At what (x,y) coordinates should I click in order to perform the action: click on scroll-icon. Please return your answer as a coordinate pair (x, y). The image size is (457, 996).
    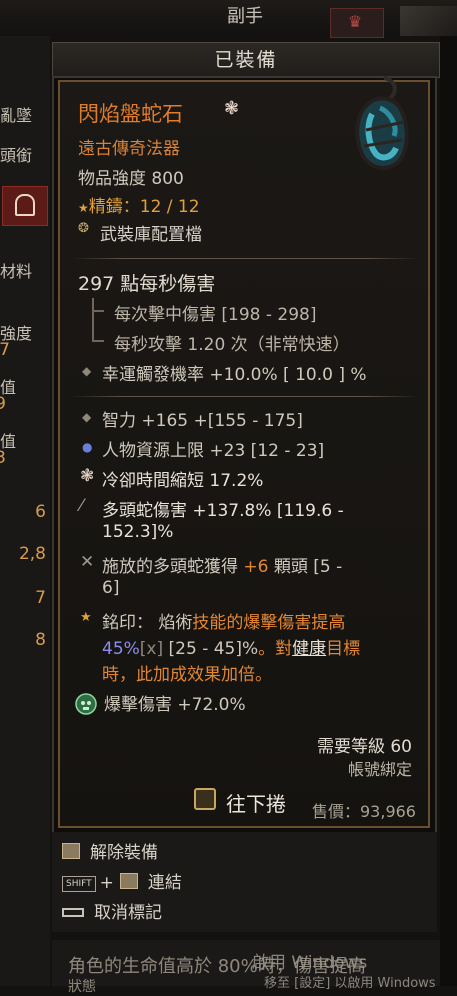
    Looking at the image, I should click on (205, 799).